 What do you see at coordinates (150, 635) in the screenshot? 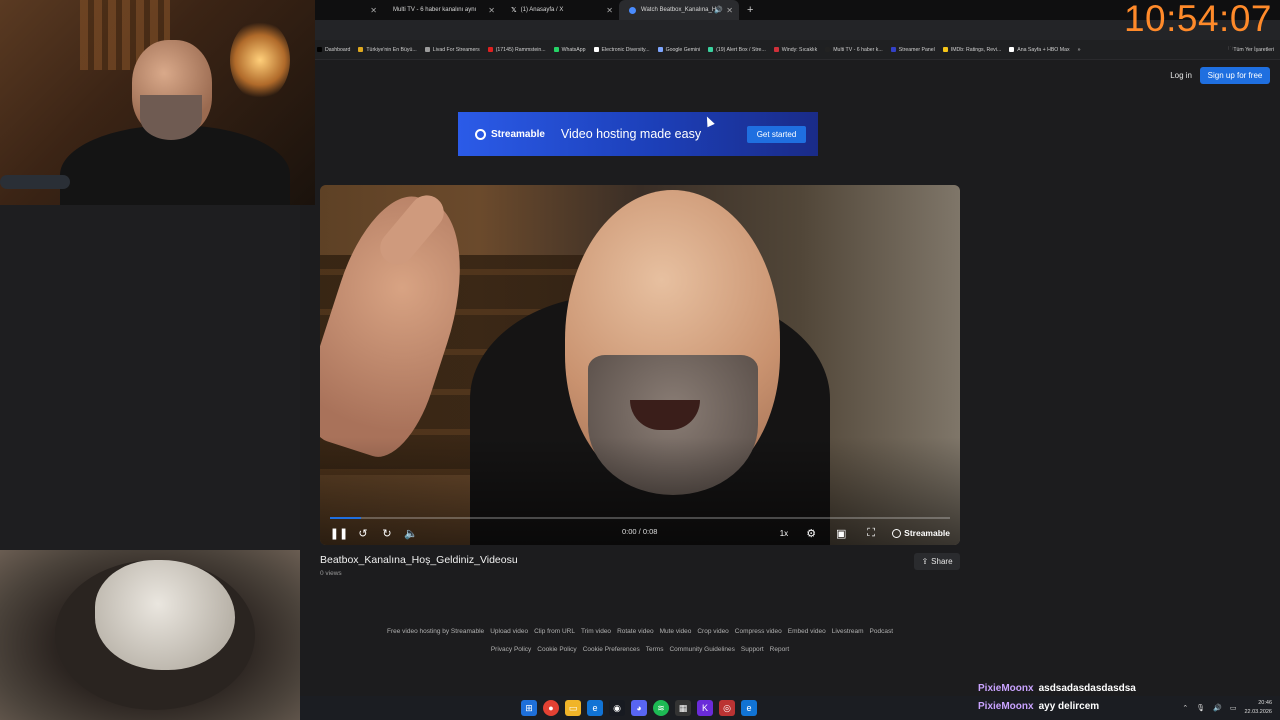
I see `pet-camera` at bounding box center [150, 635].